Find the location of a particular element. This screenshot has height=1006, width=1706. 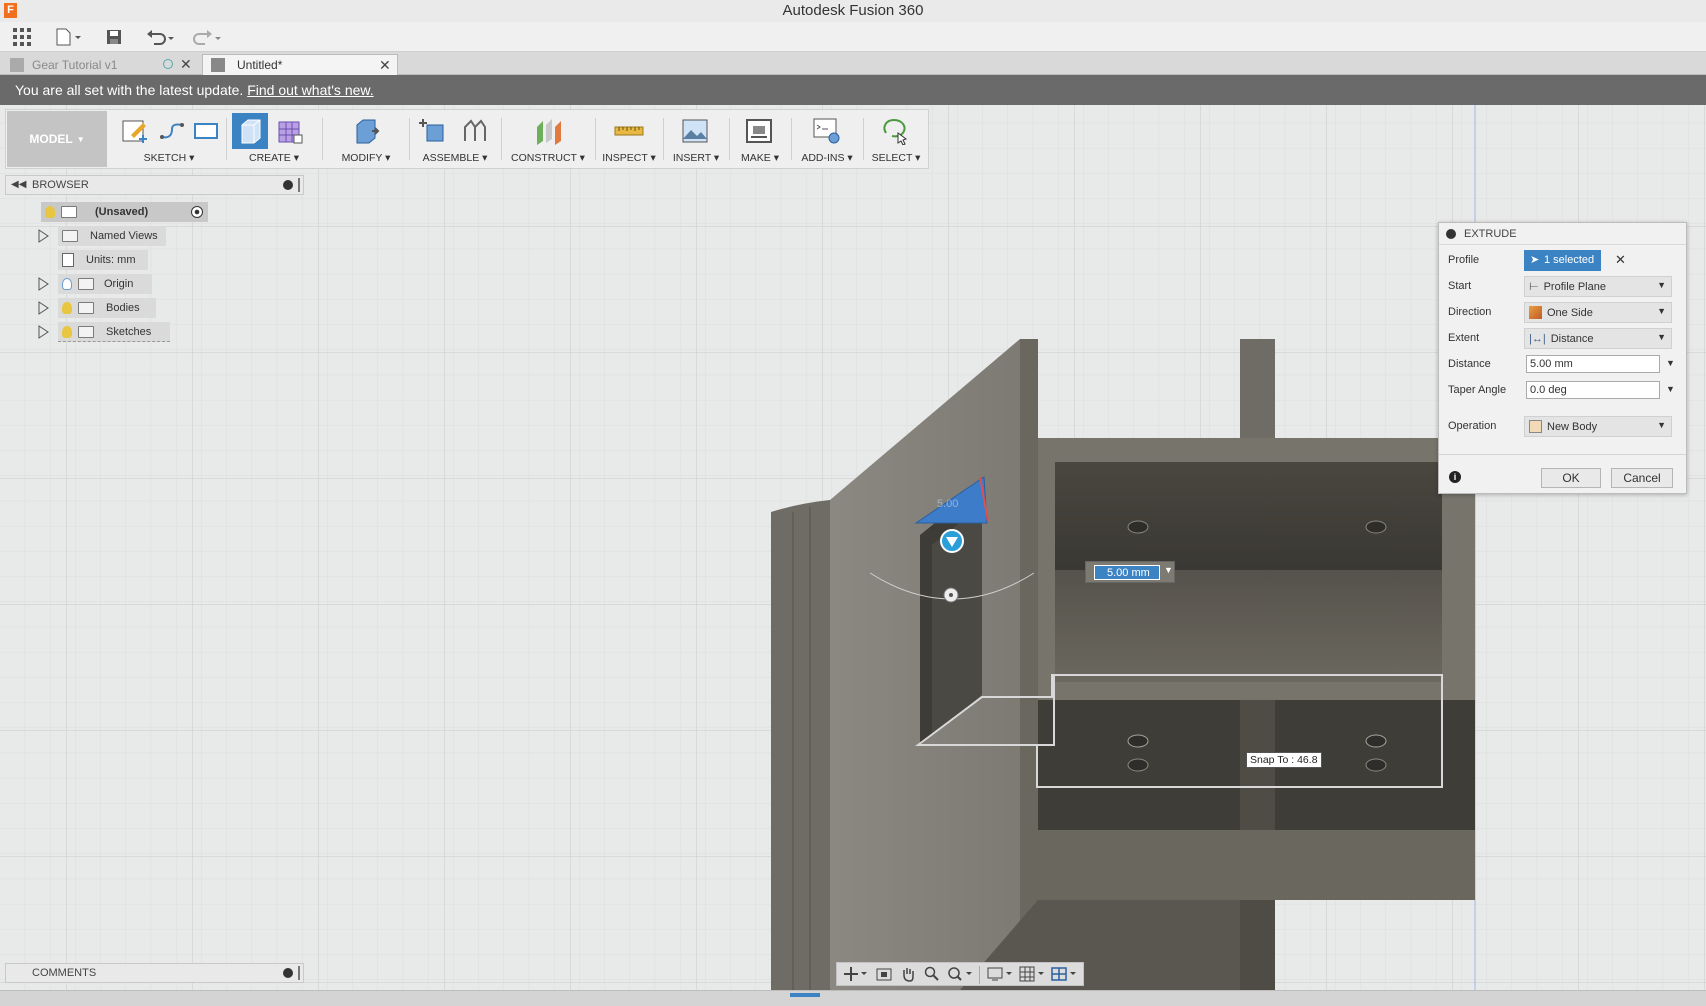

select-lasso-icon is located at coordinates (895, 131).